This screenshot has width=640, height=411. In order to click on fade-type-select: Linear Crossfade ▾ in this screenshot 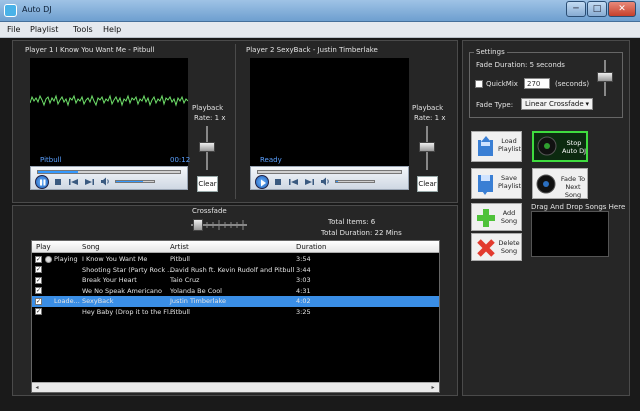, I will do `click(557, 104)`.